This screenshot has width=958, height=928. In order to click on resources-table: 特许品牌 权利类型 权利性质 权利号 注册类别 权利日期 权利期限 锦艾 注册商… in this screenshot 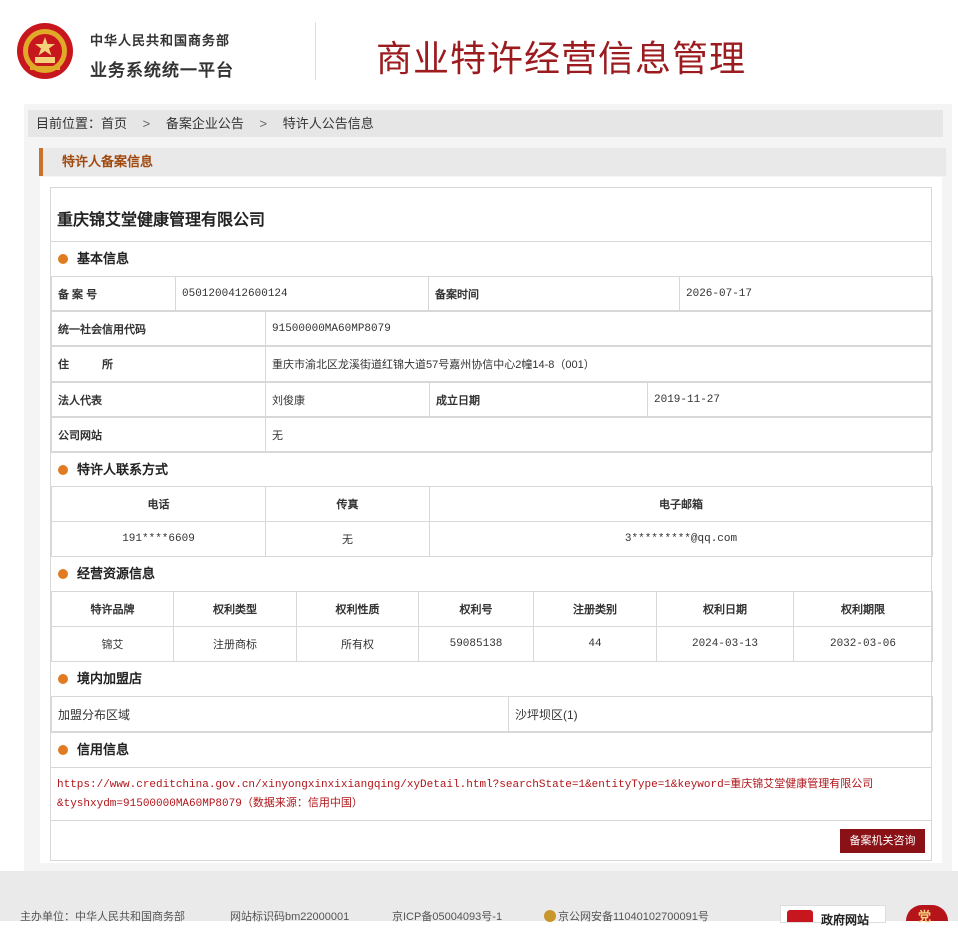, I will do `click(492, 626)`.